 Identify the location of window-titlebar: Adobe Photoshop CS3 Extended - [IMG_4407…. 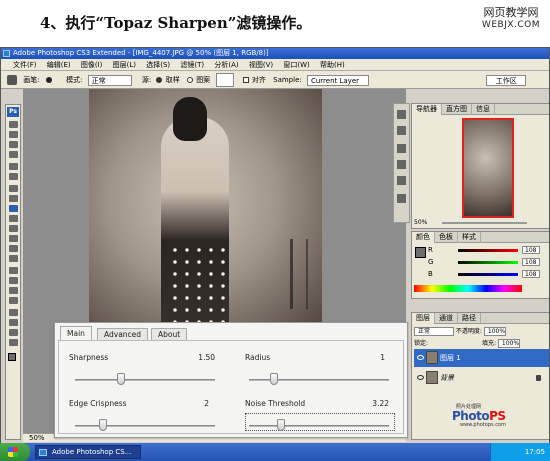
(275, 53).